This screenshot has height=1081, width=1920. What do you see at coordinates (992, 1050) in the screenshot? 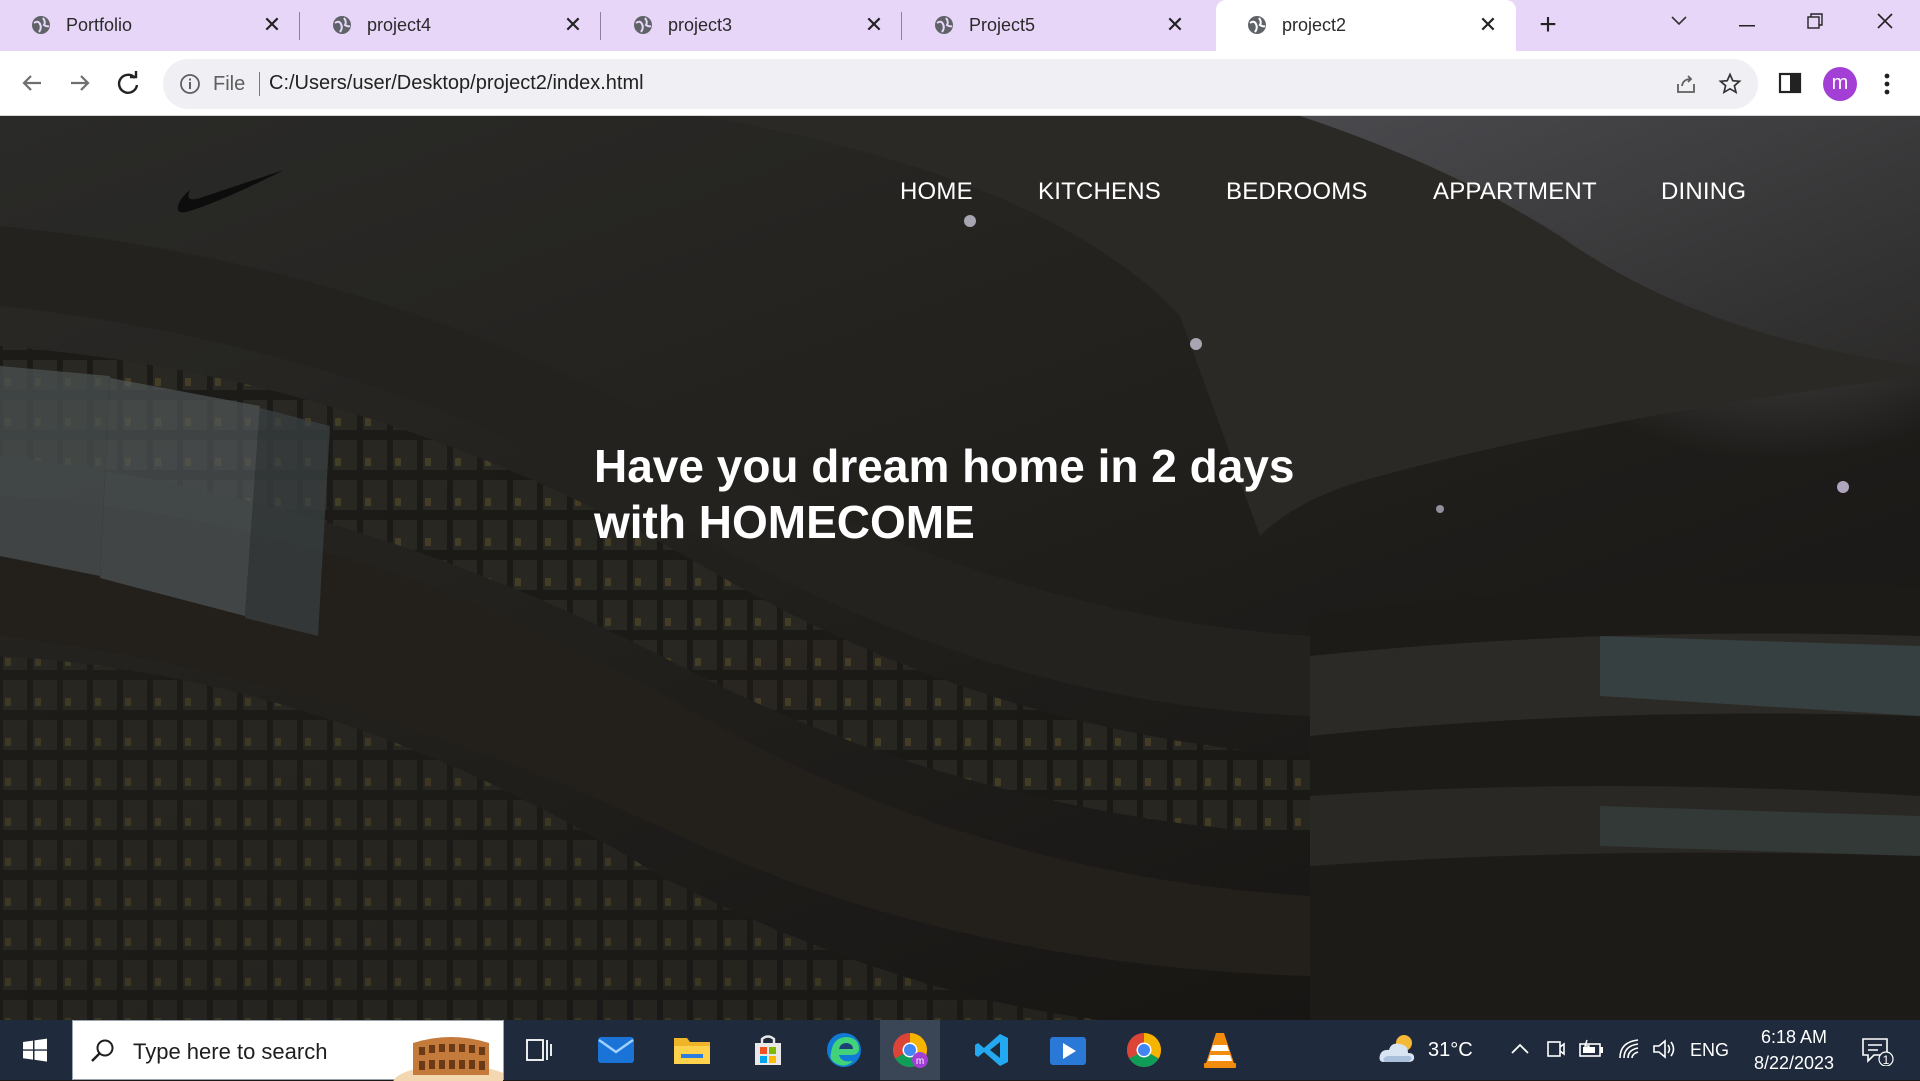
I see `vscode-icon` at bounding box center [992, 1050].